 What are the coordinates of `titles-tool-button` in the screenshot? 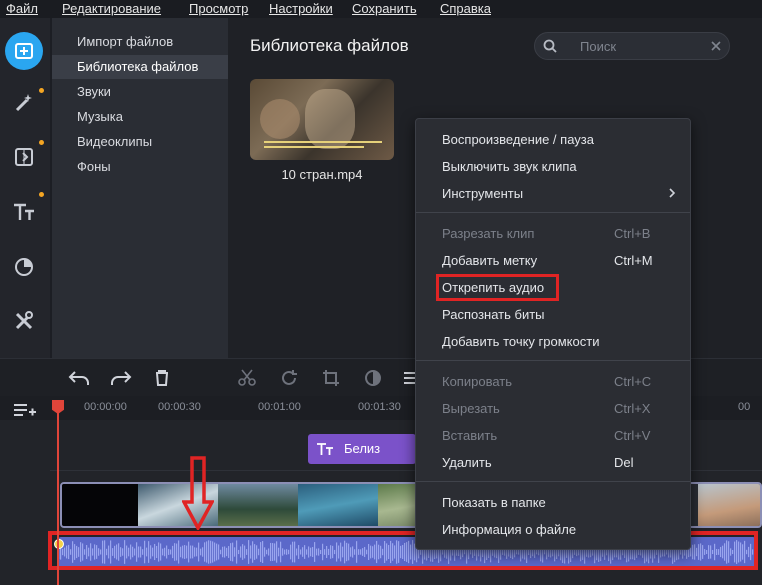 It's located at (24, 212).